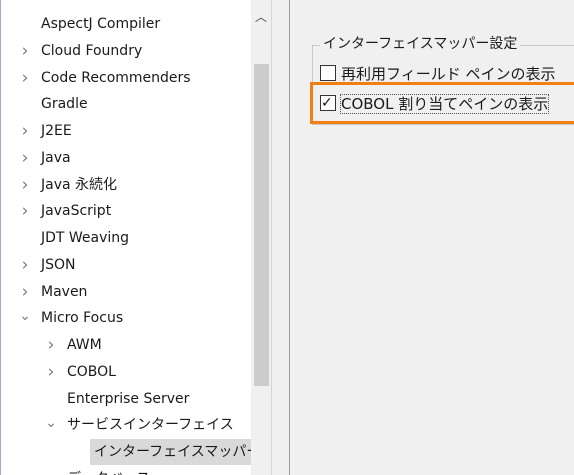 This screenshot has height=475, width=574. What do you see at coordinates (116, 78) in the screenshot?
I see `tree-item-label: Code Recommenders` at bounding box center [116, 78].